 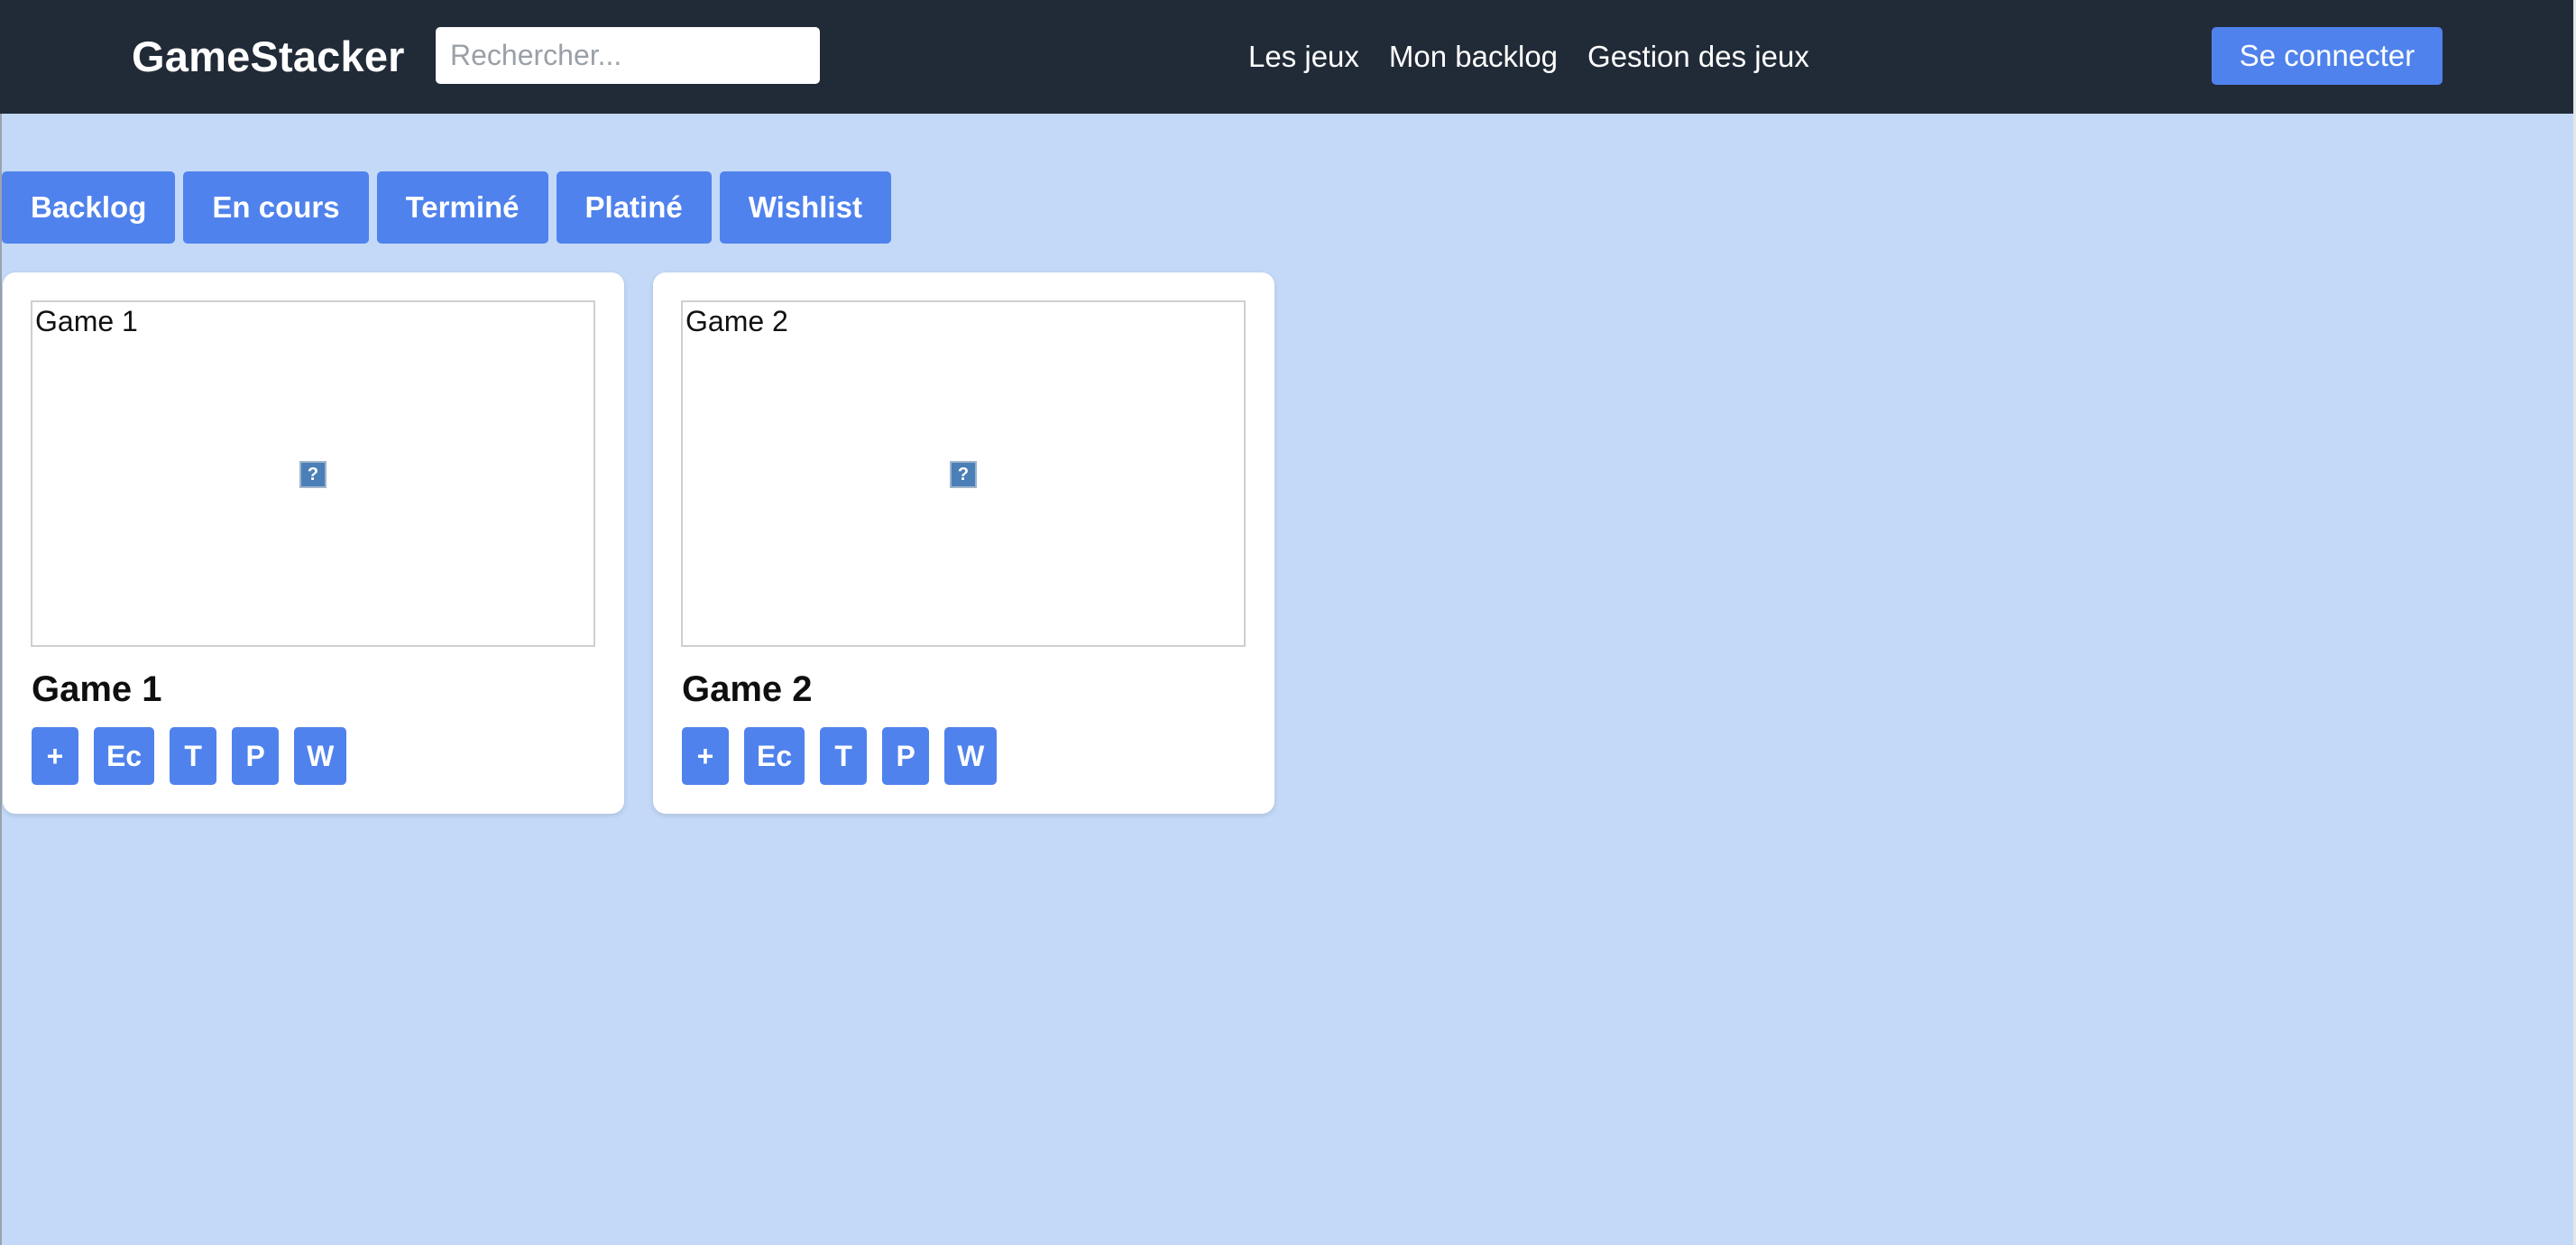 I want to click on nav-link-les-jeux: Les jeux, so click(x=1303, y=57).